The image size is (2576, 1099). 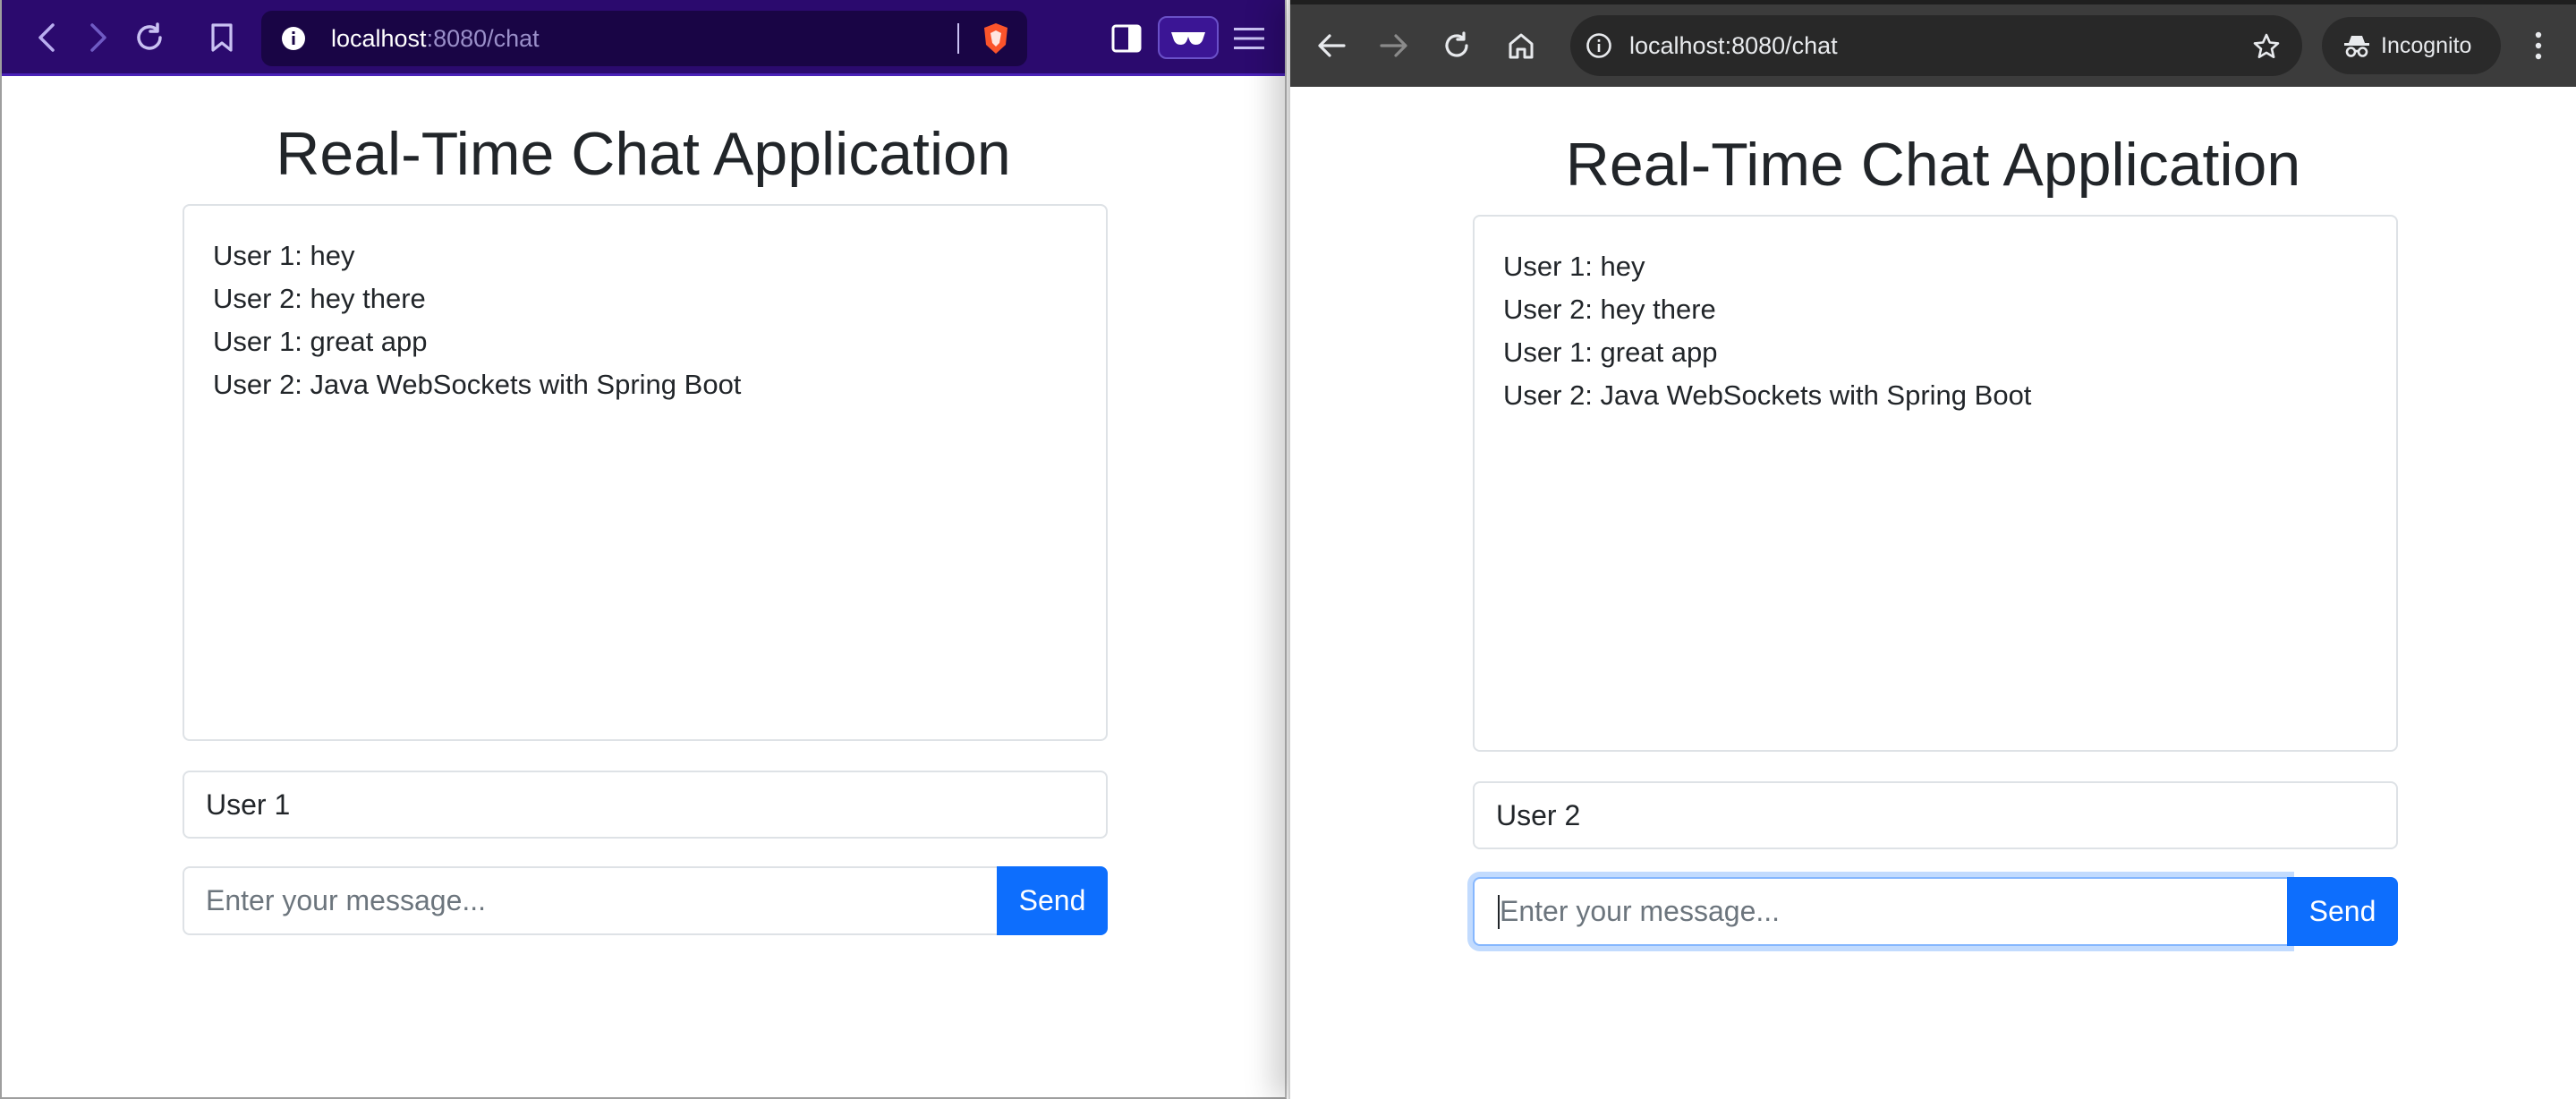 What do you see at coordinates (958, 38) in the screenshot?
I see `omnibox-divider` at bounding box center [958, 38].